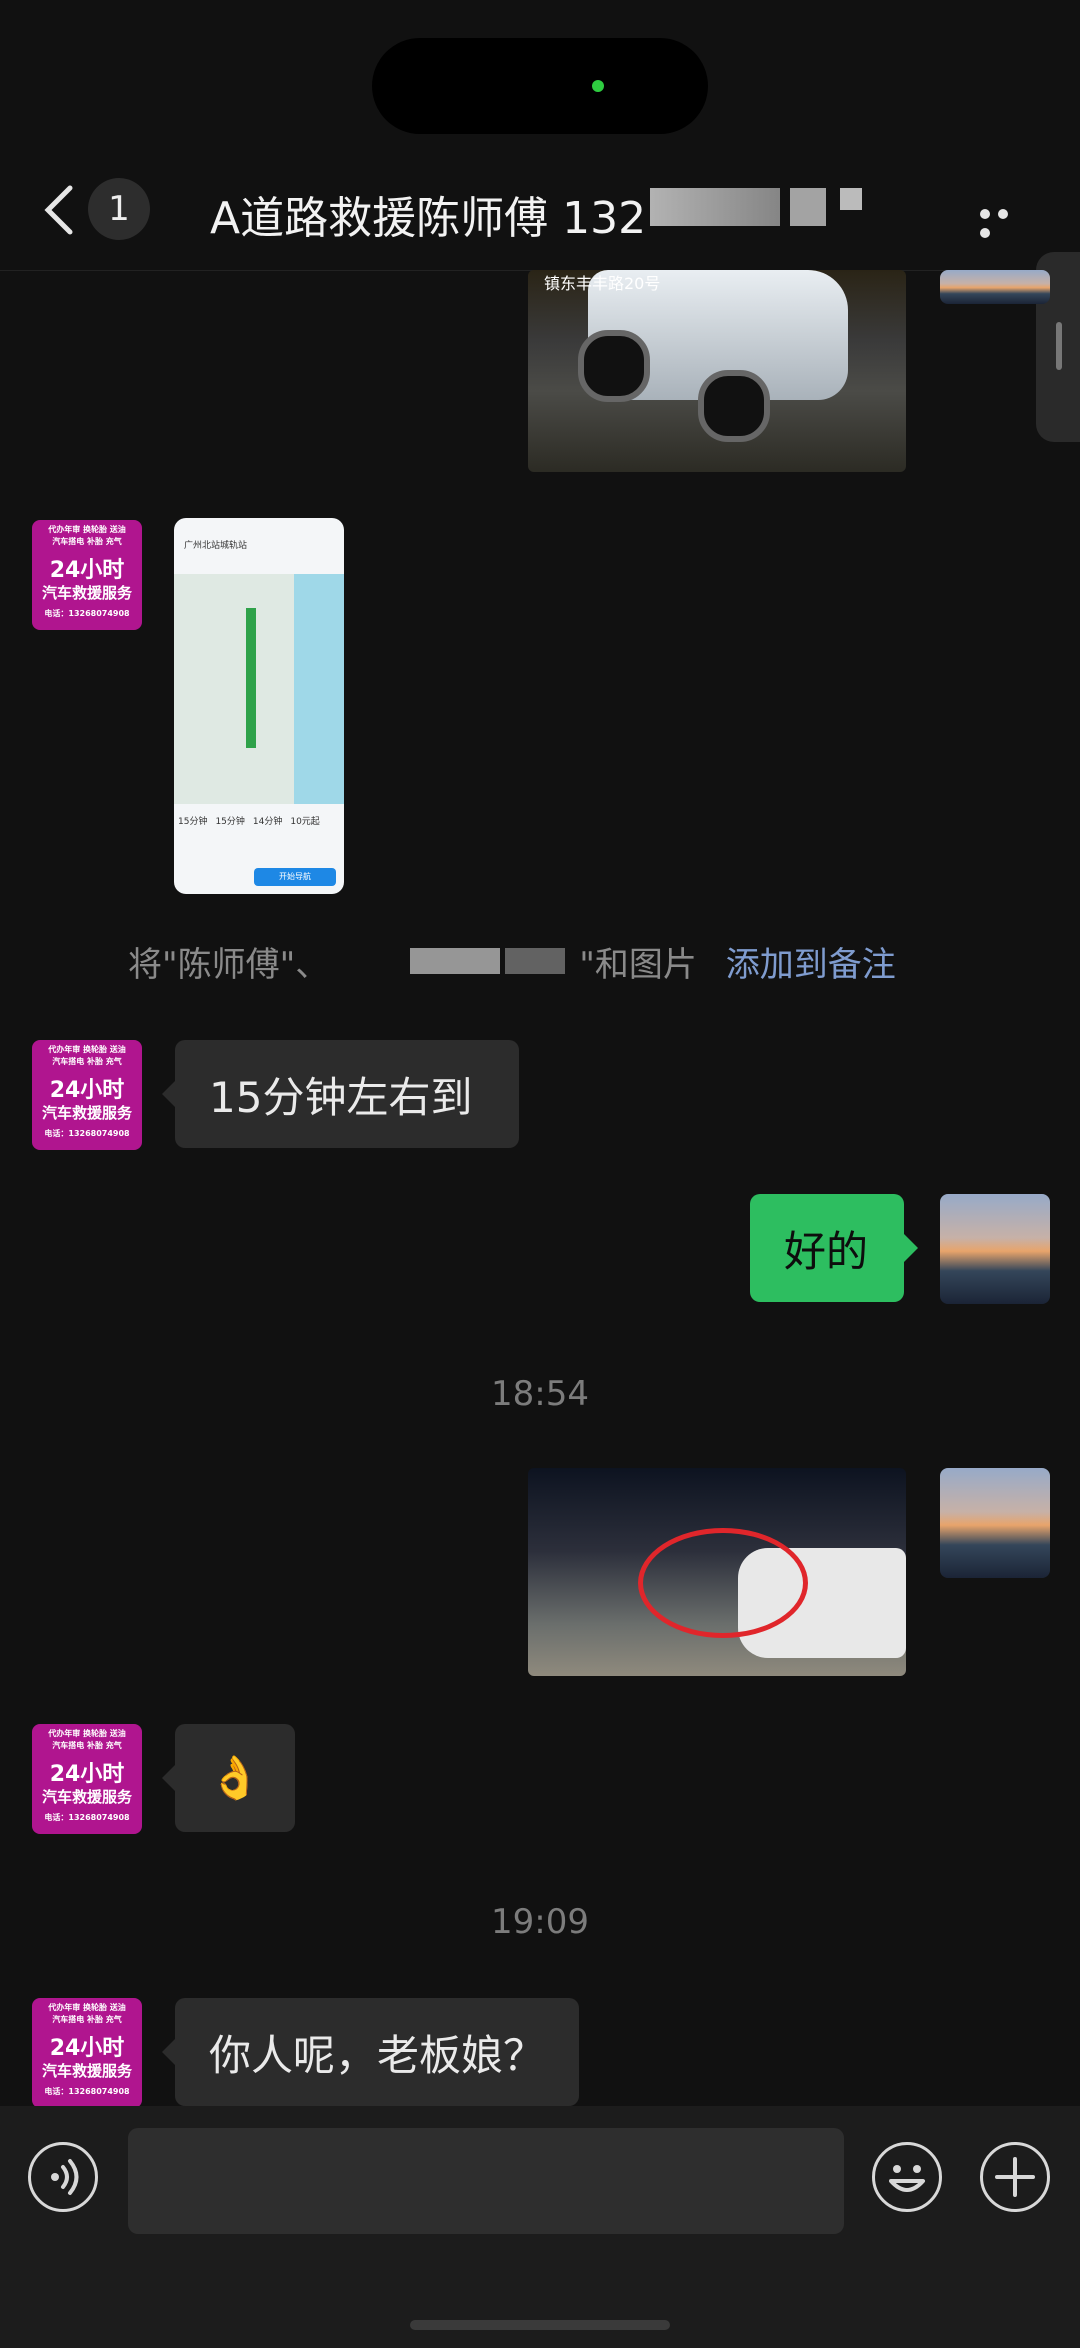 Image resolution: width=1080 pixels, height=2348 pixels. What do you see at coordinates (347, 1094) in the screenshot?
I see `message-bubble: 15分钟左右到` at bounding box center [347, 1094].